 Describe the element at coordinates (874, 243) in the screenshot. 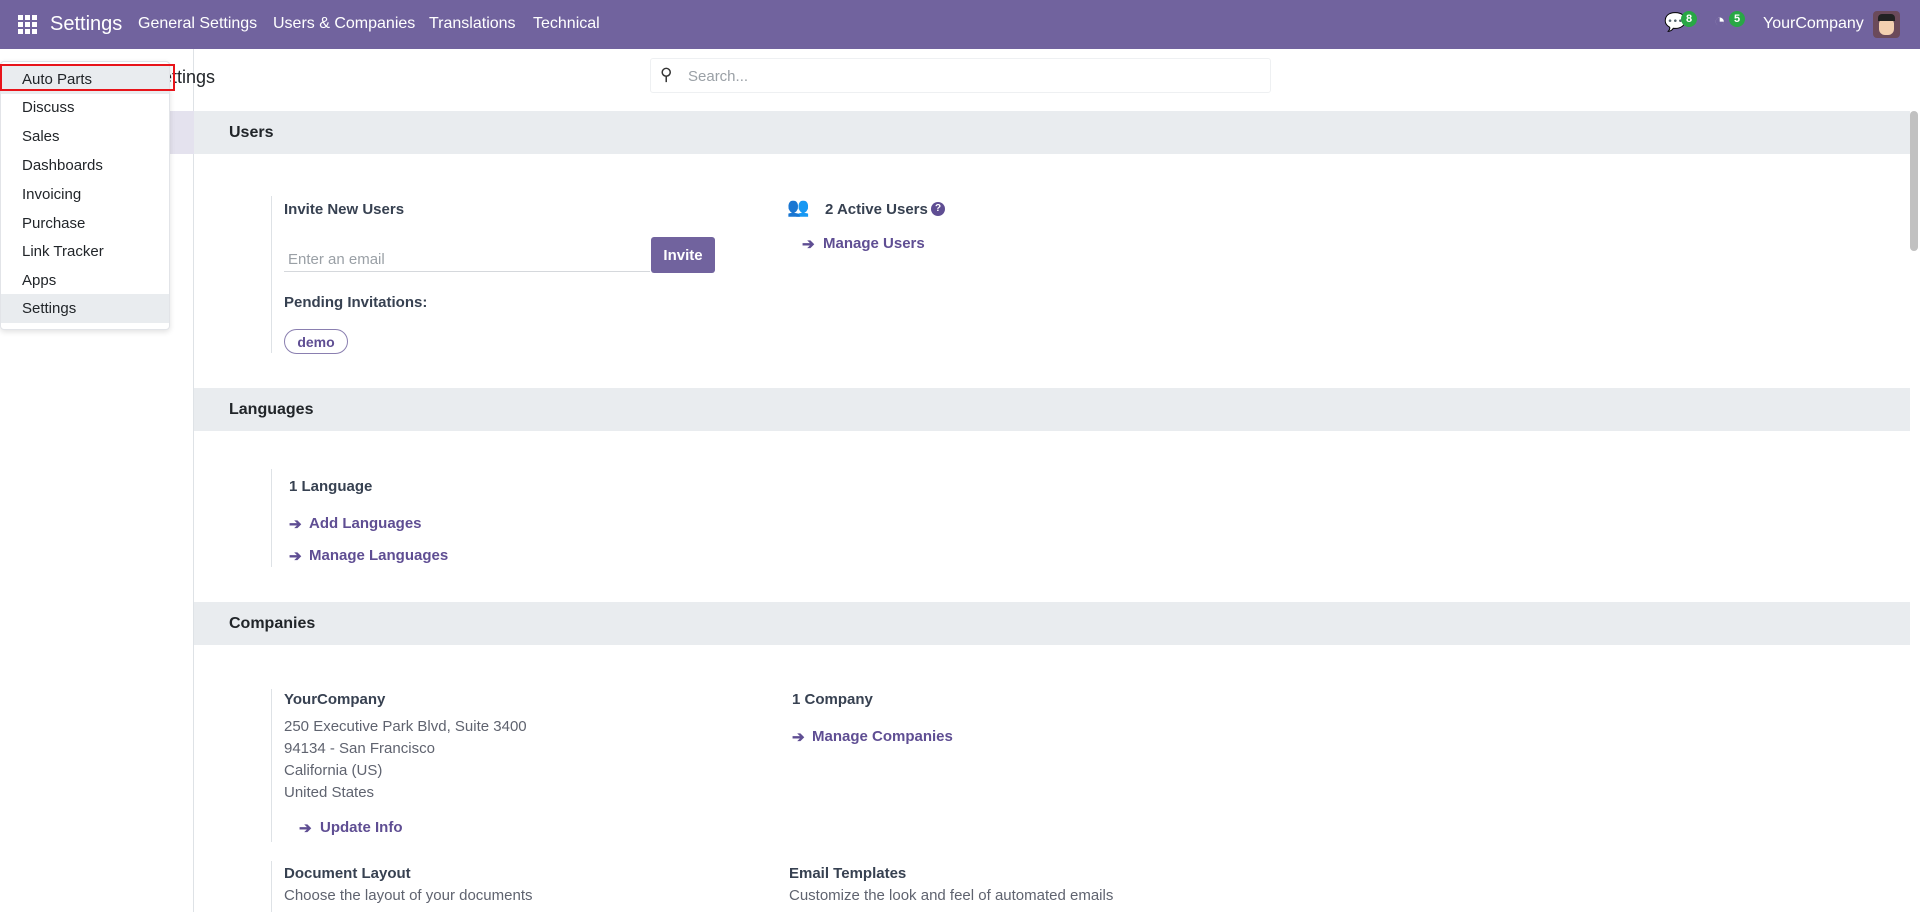

I see `manage-users-link: Manage Users` at that location.